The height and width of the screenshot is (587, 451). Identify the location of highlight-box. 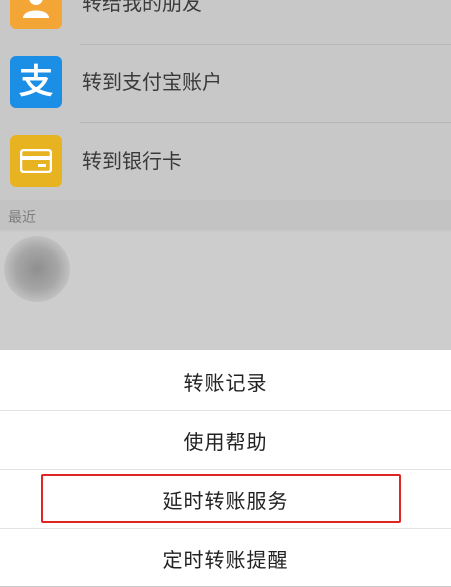
(221, 498).